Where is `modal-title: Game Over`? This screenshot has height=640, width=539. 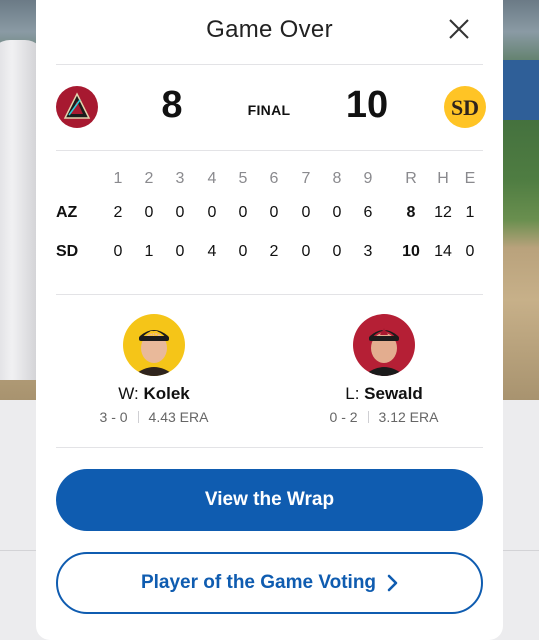 modal-title: Game Over is located at coordinates (269, 29).